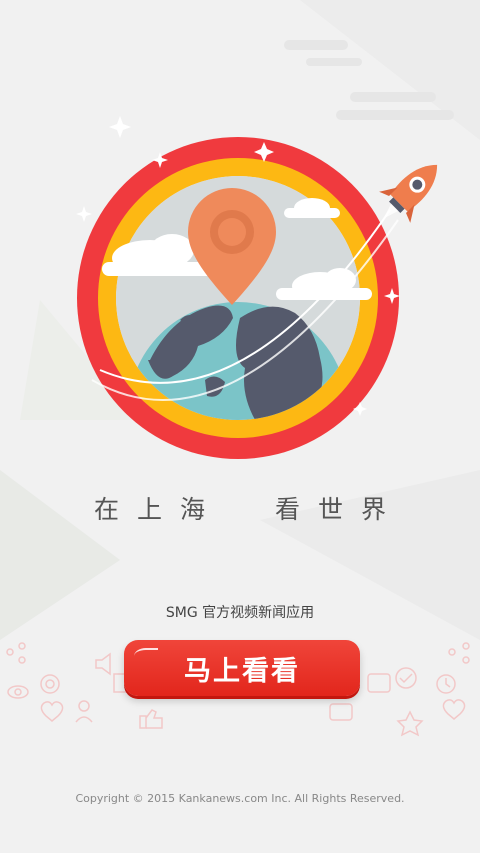 This screenshot has width=480, height=853. Describe the element at coordinates (249, 509) in the screenshot. I see `slogan: 在上海 看世界` at that location.